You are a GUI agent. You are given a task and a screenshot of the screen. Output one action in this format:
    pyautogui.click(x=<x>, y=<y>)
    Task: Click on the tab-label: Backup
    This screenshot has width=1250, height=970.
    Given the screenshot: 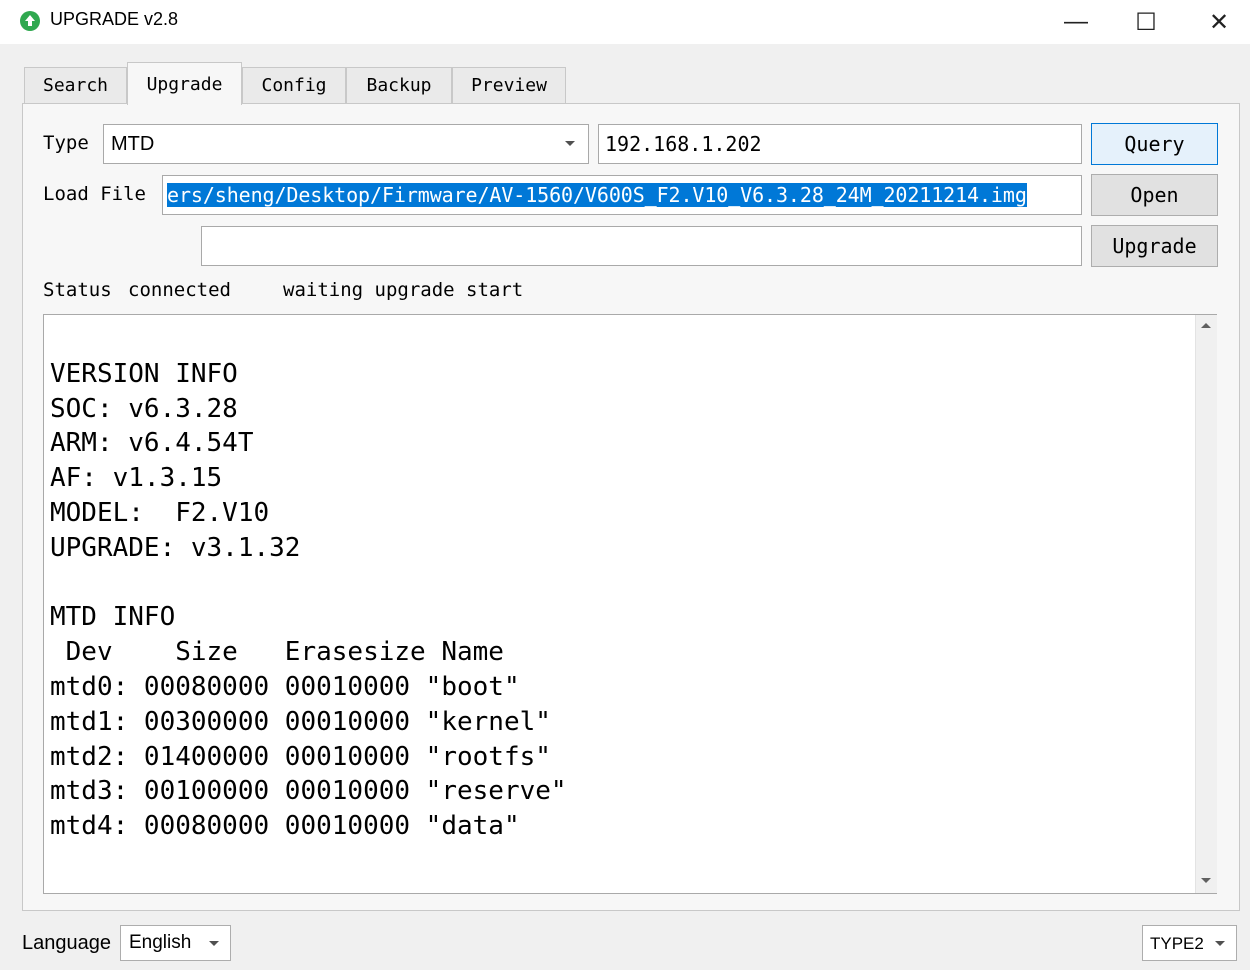 What is the action you would take?
    pyautogui.click(x=399, y=85)
    